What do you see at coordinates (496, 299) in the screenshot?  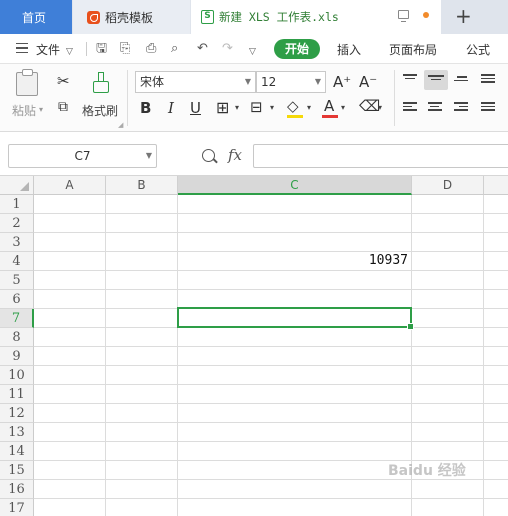 I see `cell-e6` at bounding box center [496, 299].